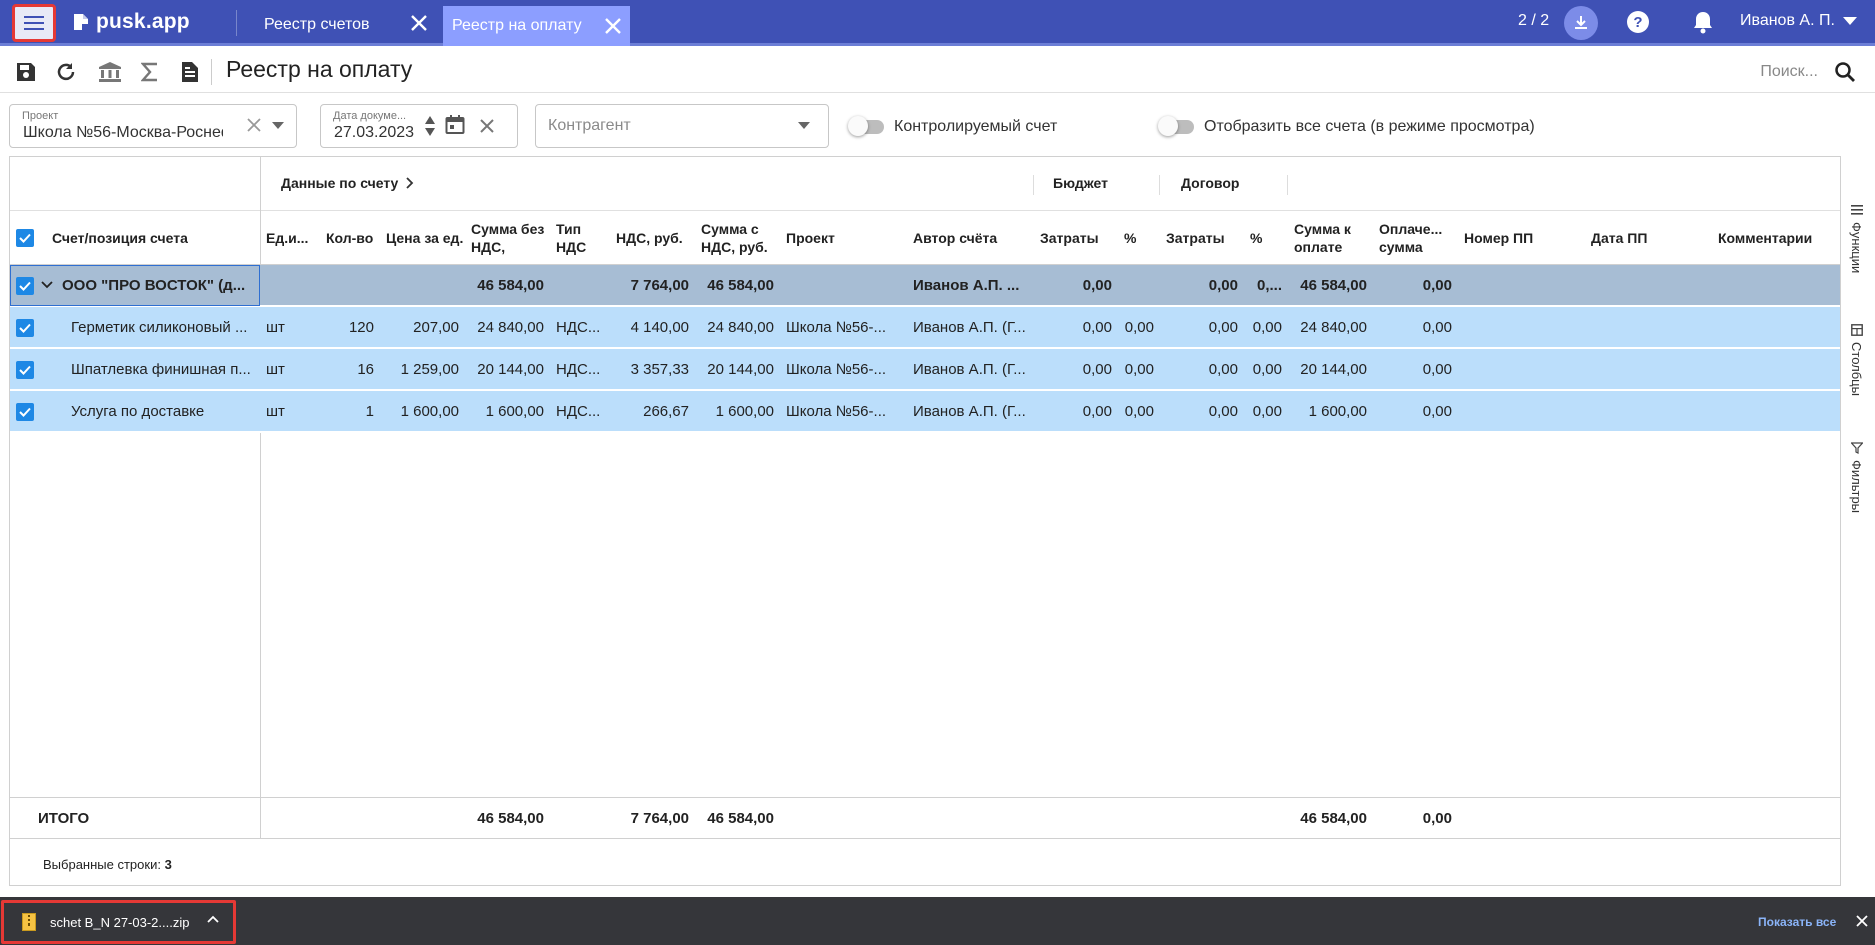 The image size is (1875, 945). What do you see at coordinates (236, 23) in the screenshot?
I see `topbar-divider` at bounding box center [236, 23].